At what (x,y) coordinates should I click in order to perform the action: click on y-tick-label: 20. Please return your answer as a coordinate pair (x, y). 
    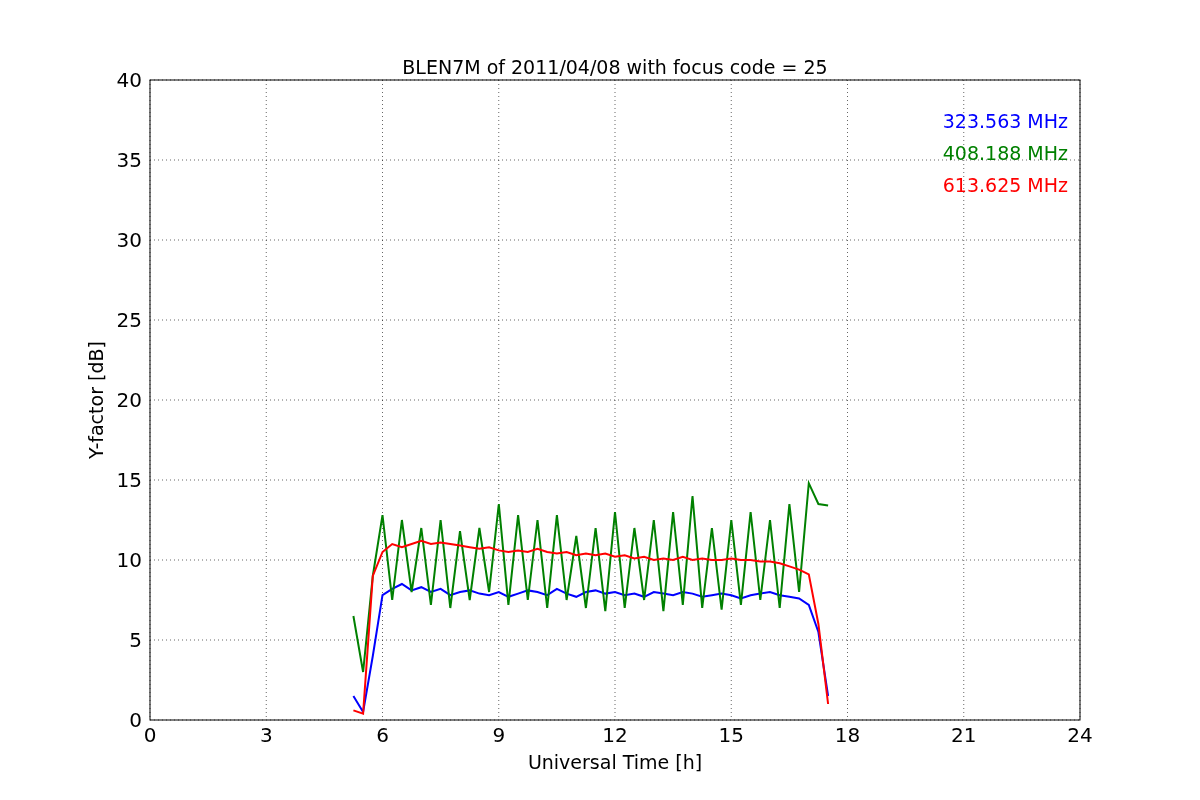
    Looking at the image, I should click on (129, 400).